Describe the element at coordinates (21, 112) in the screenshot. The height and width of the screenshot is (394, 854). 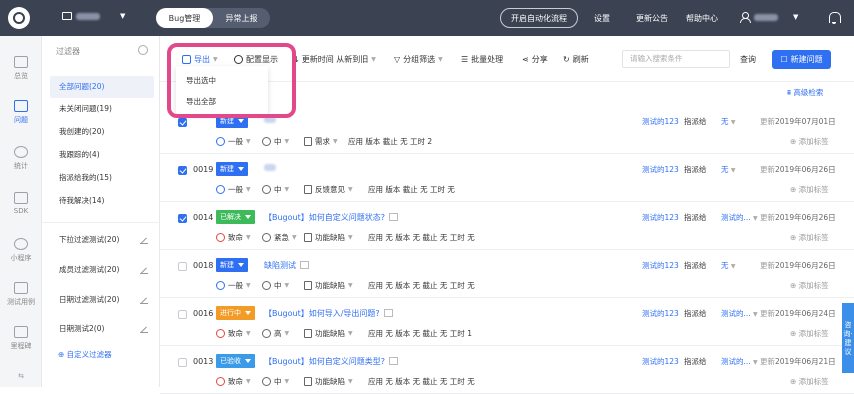
I see `nav-issues: 问题` at that location.